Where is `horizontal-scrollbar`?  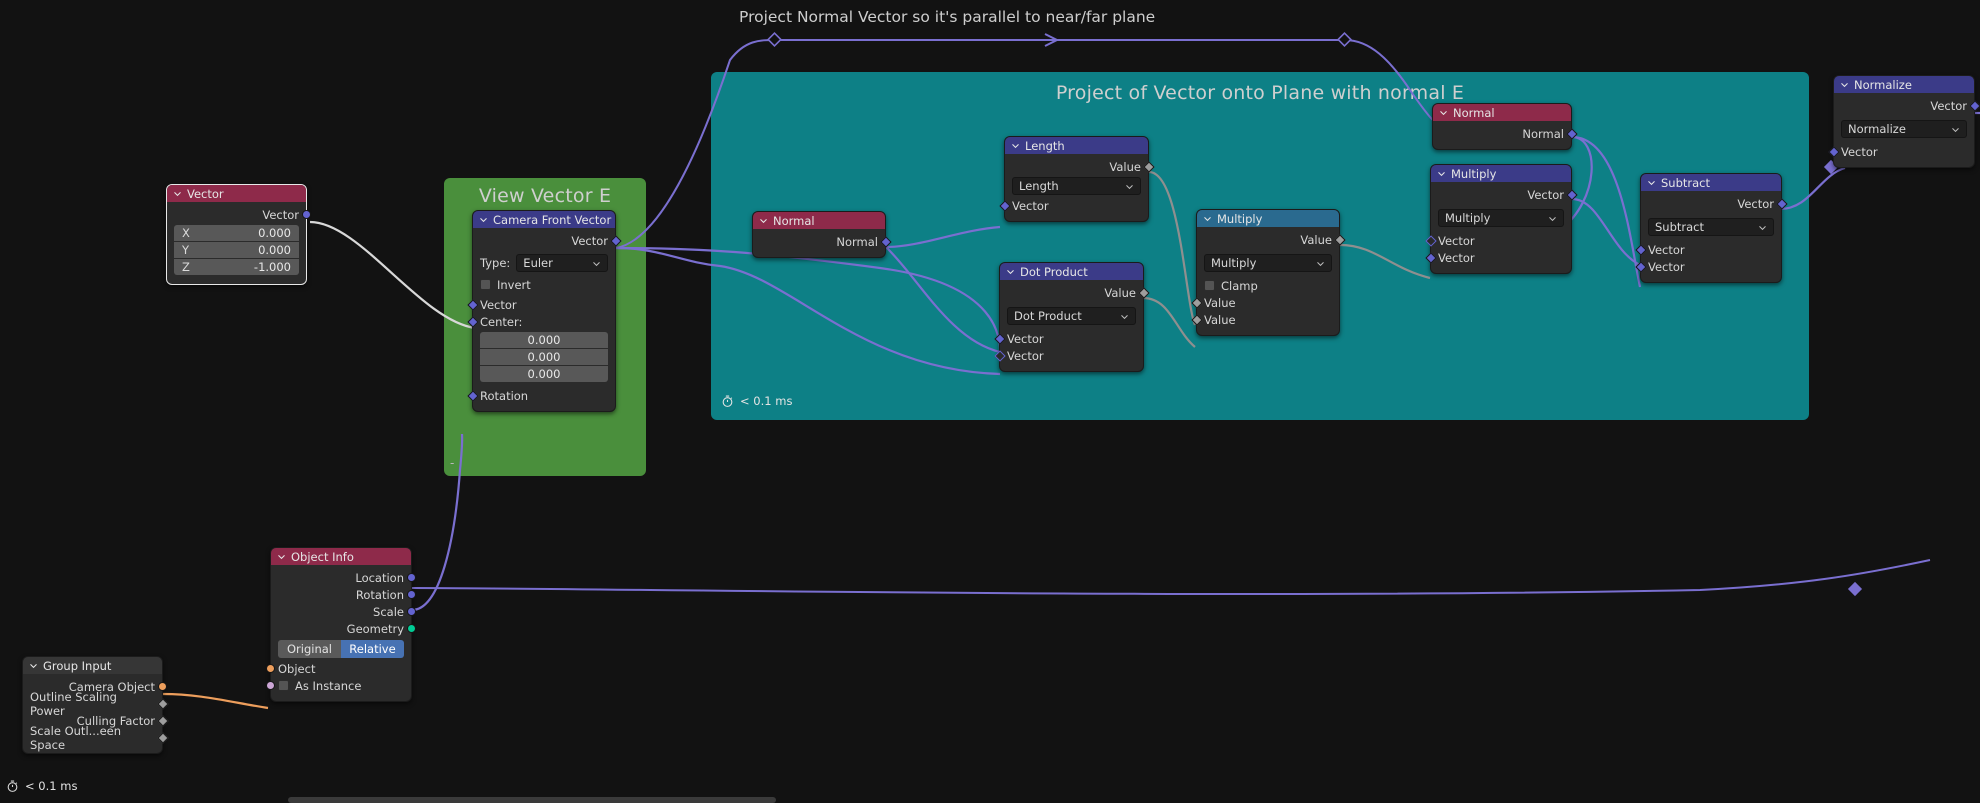
horizontal-scrollbar is located at coordinates (532, 800).